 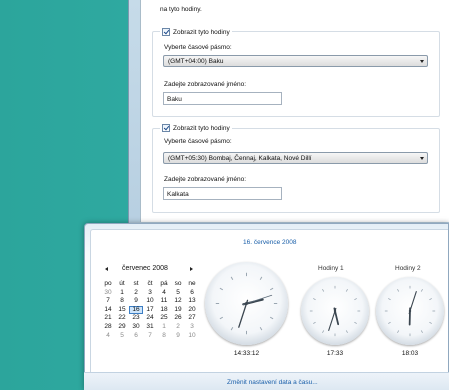 What do you see at coordinates (164, 301) in the screenshot?
I see `calendar-day: 11` at bounding box center [164, 301].